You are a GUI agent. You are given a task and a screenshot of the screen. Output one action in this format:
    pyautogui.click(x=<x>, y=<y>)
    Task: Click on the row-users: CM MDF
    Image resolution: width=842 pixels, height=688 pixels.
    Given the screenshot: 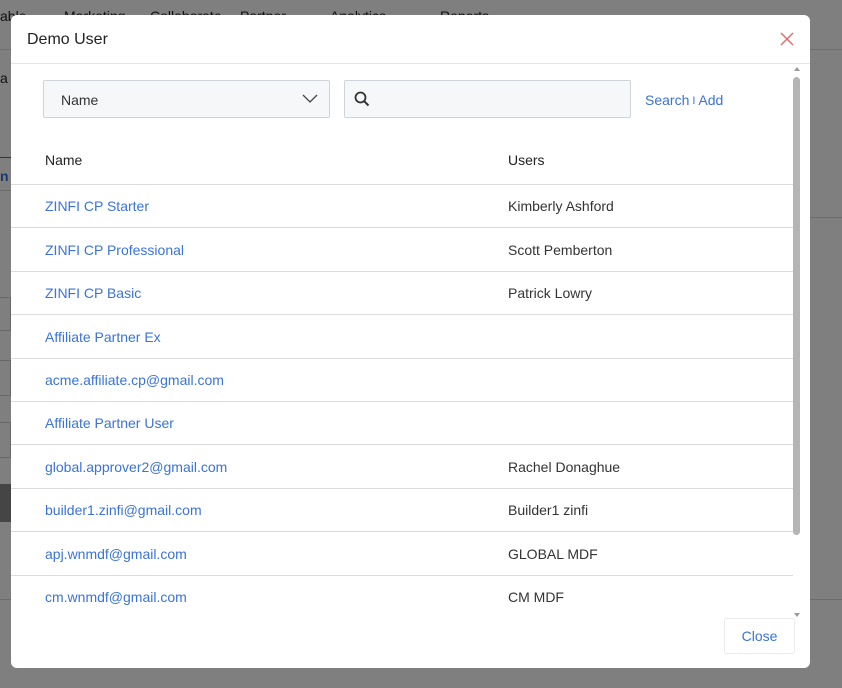 What is the action you would take?
    pyautogui.click(x=536, y=597)
    